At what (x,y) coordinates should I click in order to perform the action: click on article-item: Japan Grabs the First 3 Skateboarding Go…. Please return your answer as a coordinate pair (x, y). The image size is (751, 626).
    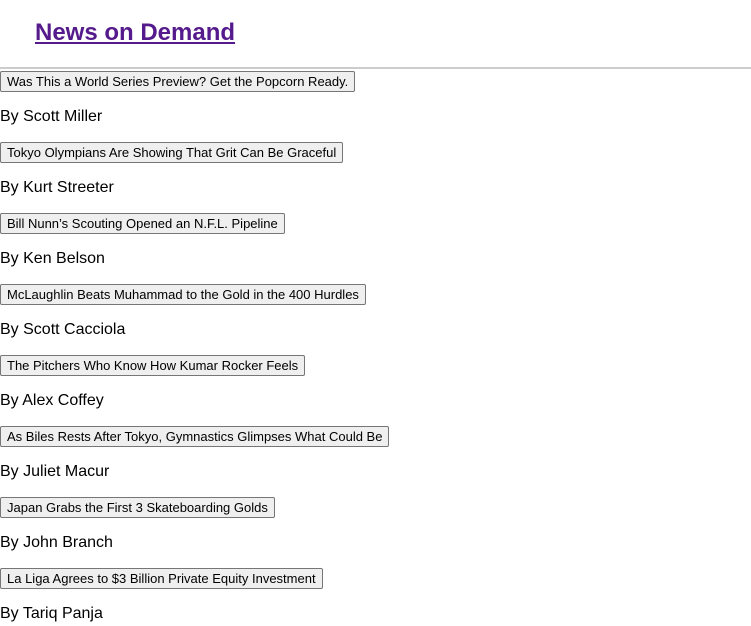
    Looking at the image, I should click on (375, 532).